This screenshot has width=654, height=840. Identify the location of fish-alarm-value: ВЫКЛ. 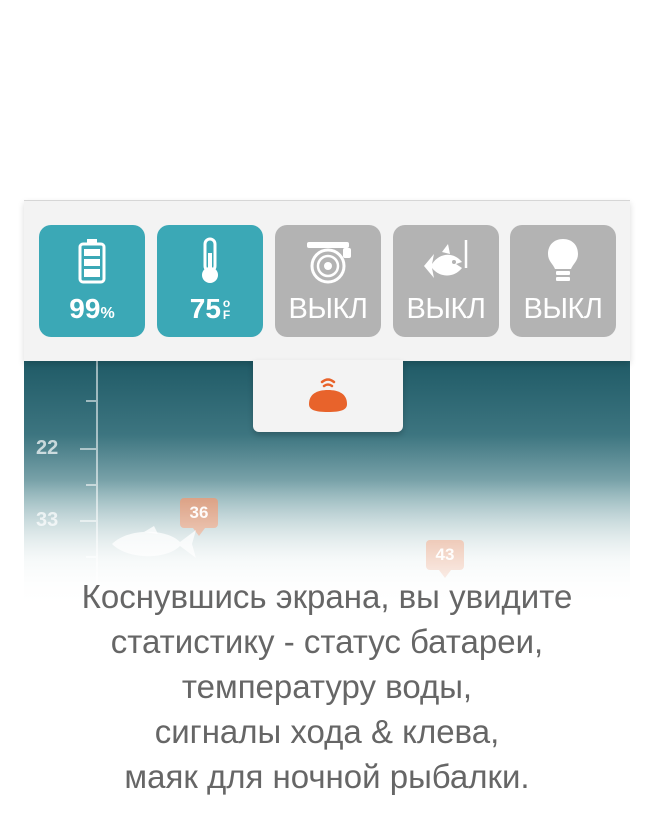
(446, 309).